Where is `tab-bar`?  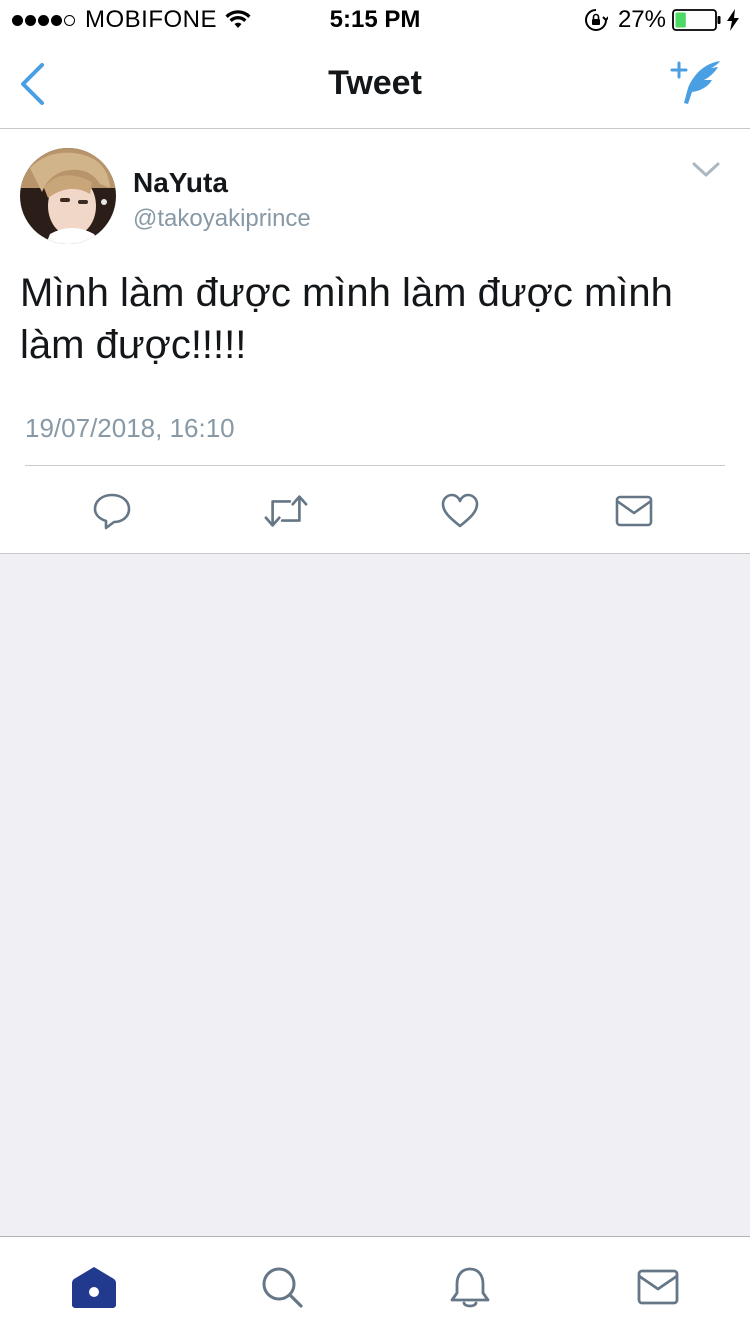
tab-bar is located at coordinates (375, 1285).